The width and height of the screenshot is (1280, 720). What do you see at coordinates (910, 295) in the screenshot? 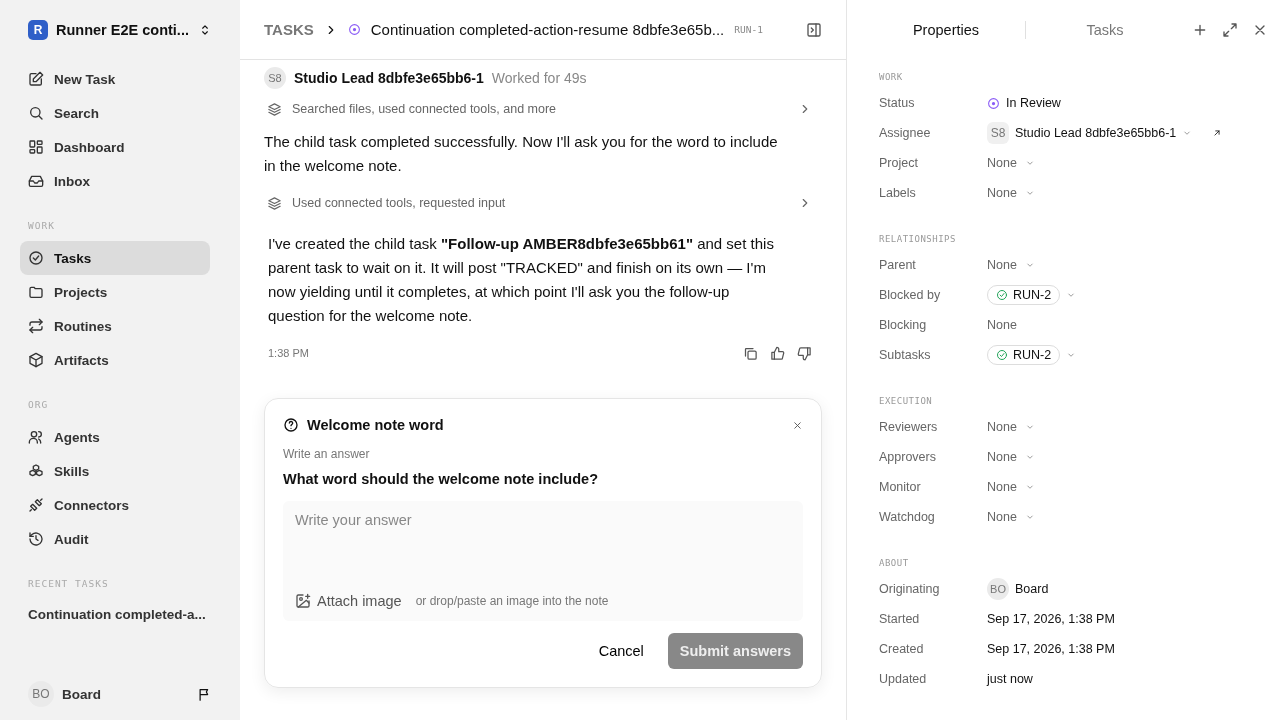
I see `property-label: Blocked by` at bounding box center [910, 295].